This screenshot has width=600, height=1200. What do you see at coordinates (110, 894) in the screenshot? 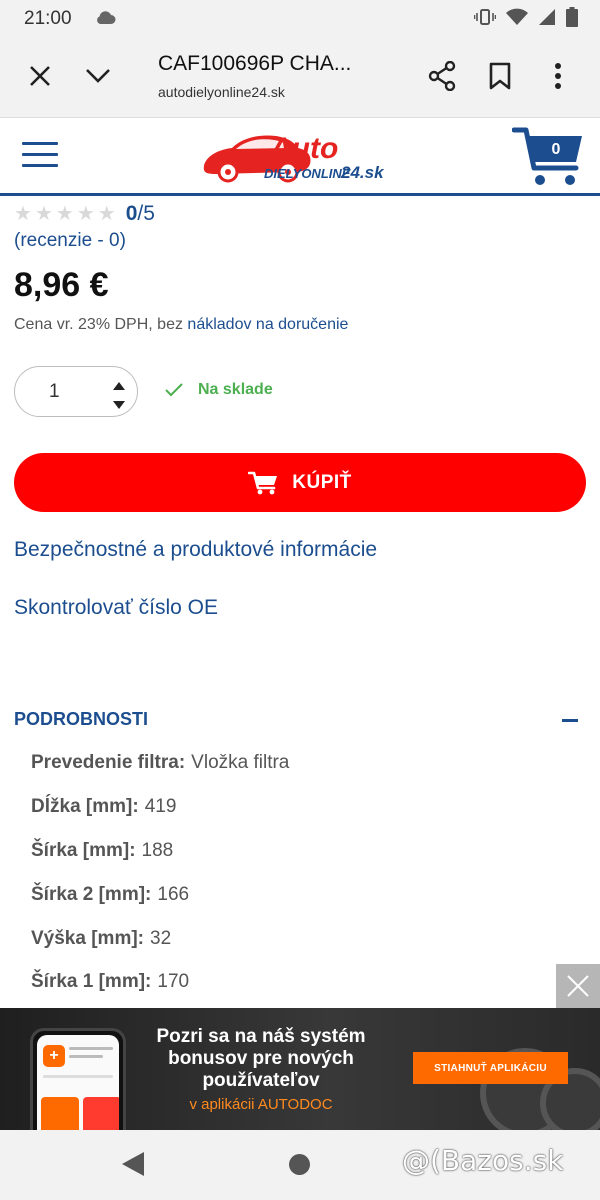
I see `spec-row: Šírka 2 [mm]: 166` at bounding box center [110, 894].